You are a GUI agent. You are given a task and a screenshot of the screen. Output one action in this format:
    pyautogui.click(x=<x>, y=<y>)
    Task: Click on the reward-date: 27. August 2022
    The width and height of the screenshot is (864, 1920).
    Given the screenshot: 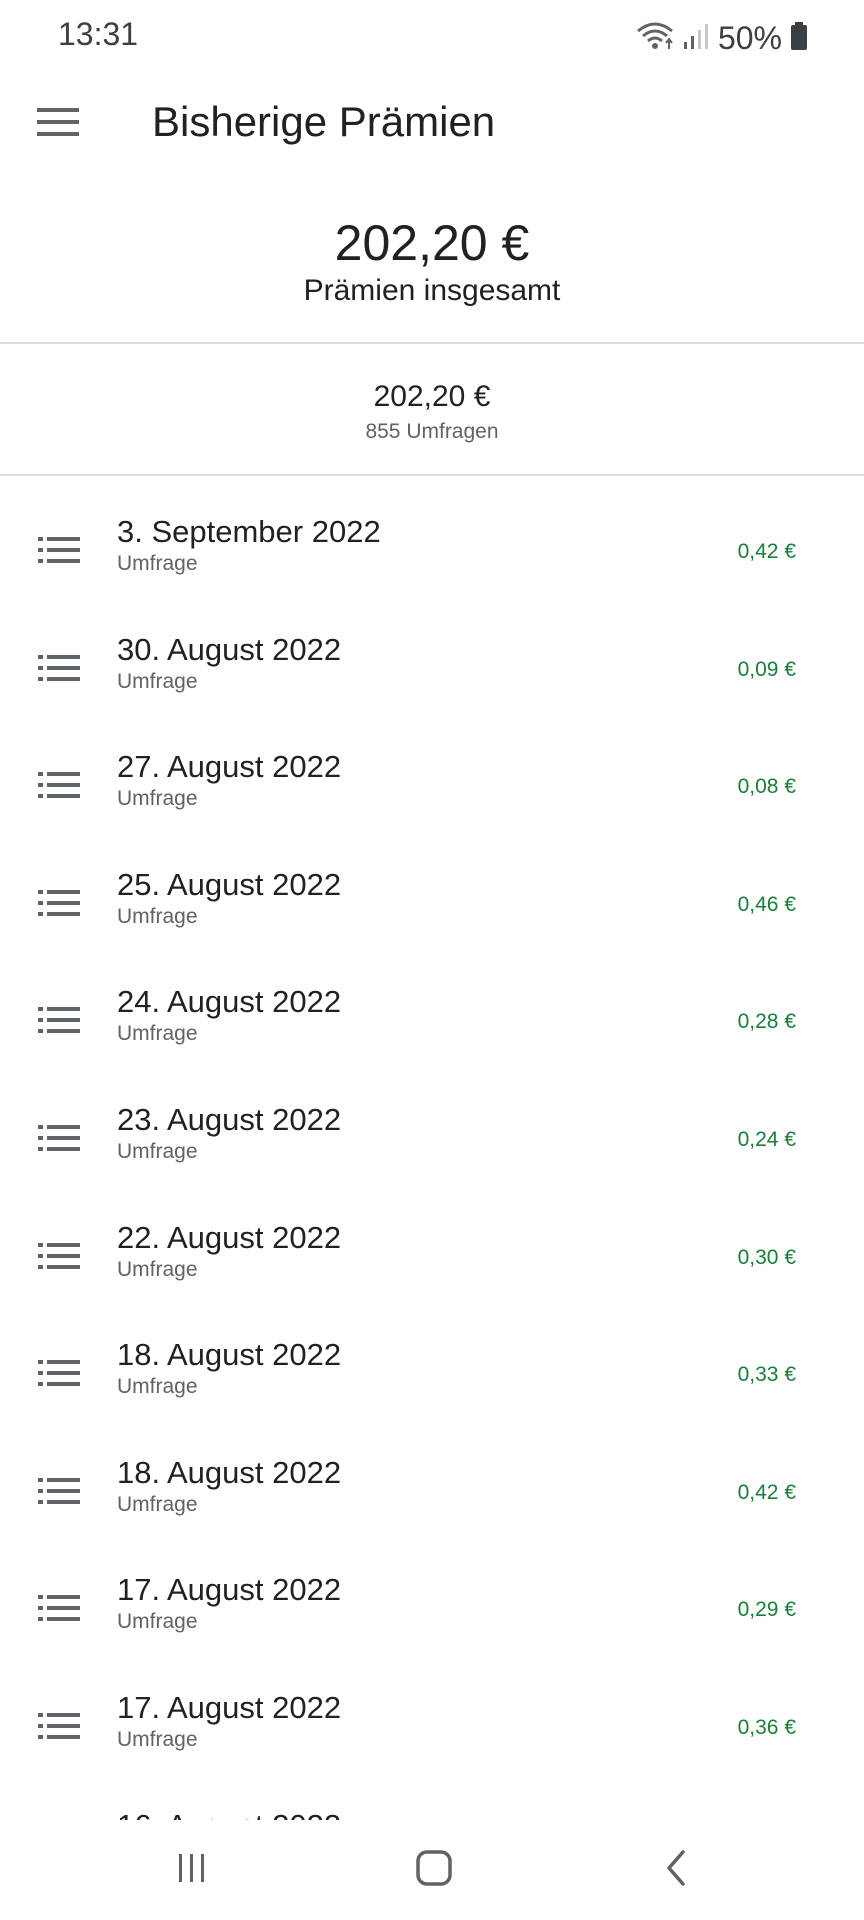 What is the action you would take?
    pyautogui.click(x=229, y=767)
    